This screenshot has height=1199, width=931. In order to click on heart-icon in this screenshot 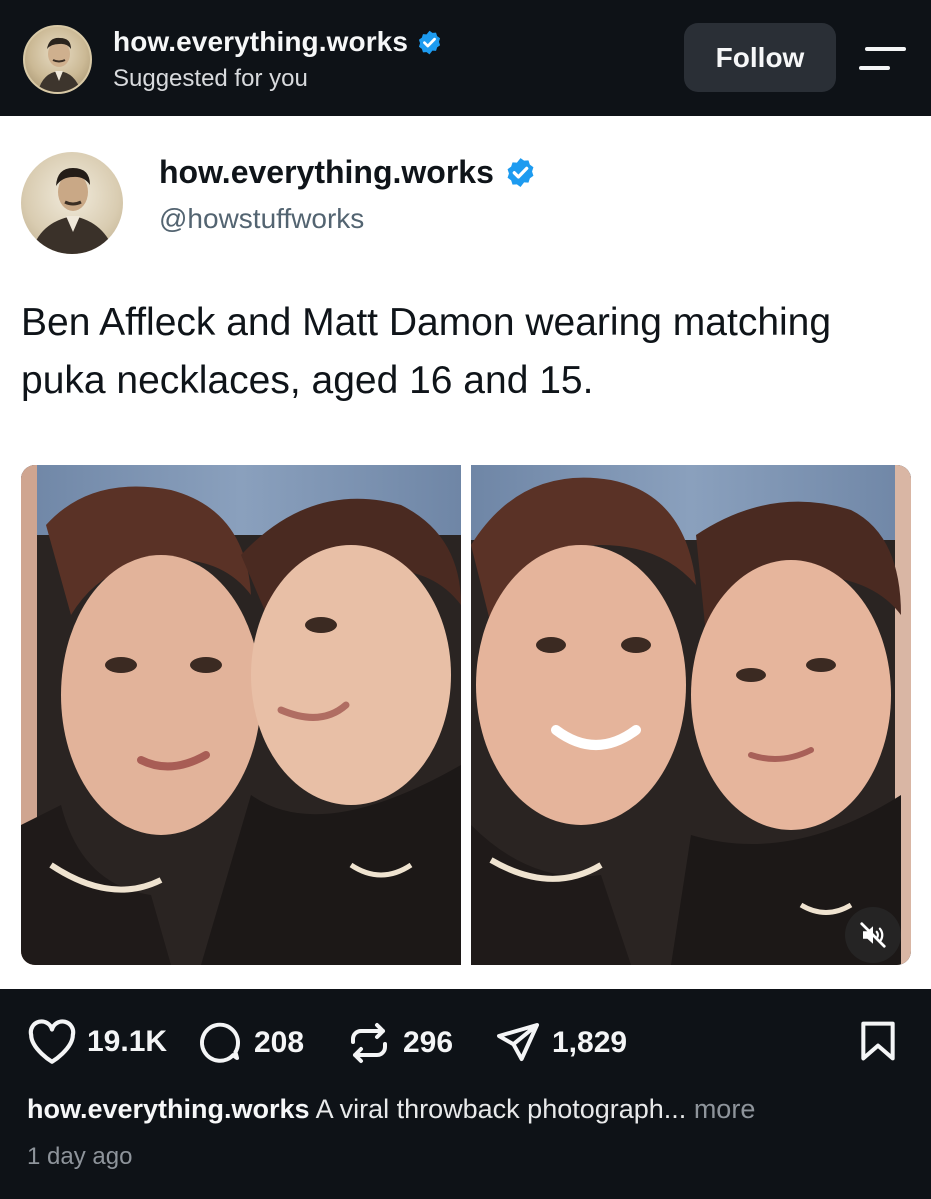, I will do `click(52, 1041)`.